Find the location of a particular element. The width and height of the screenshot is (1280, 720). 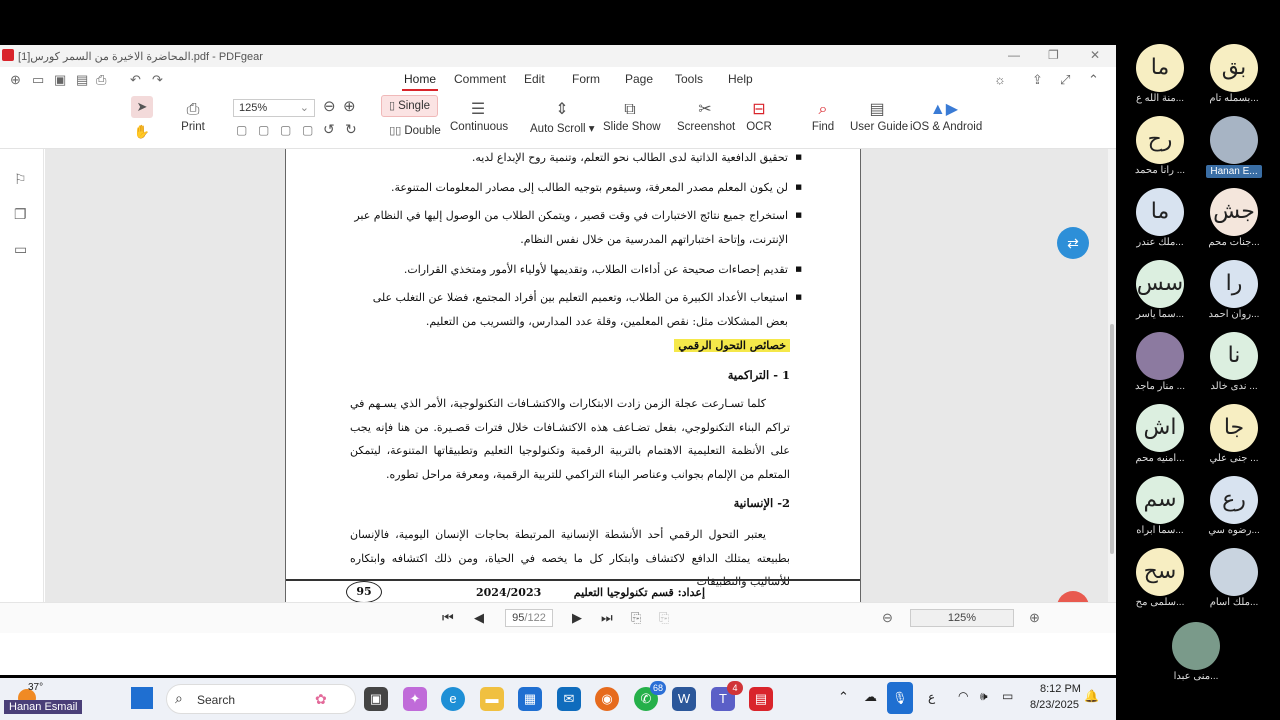

fit-width-icon: ▢ is located at coordinates (285, 130).